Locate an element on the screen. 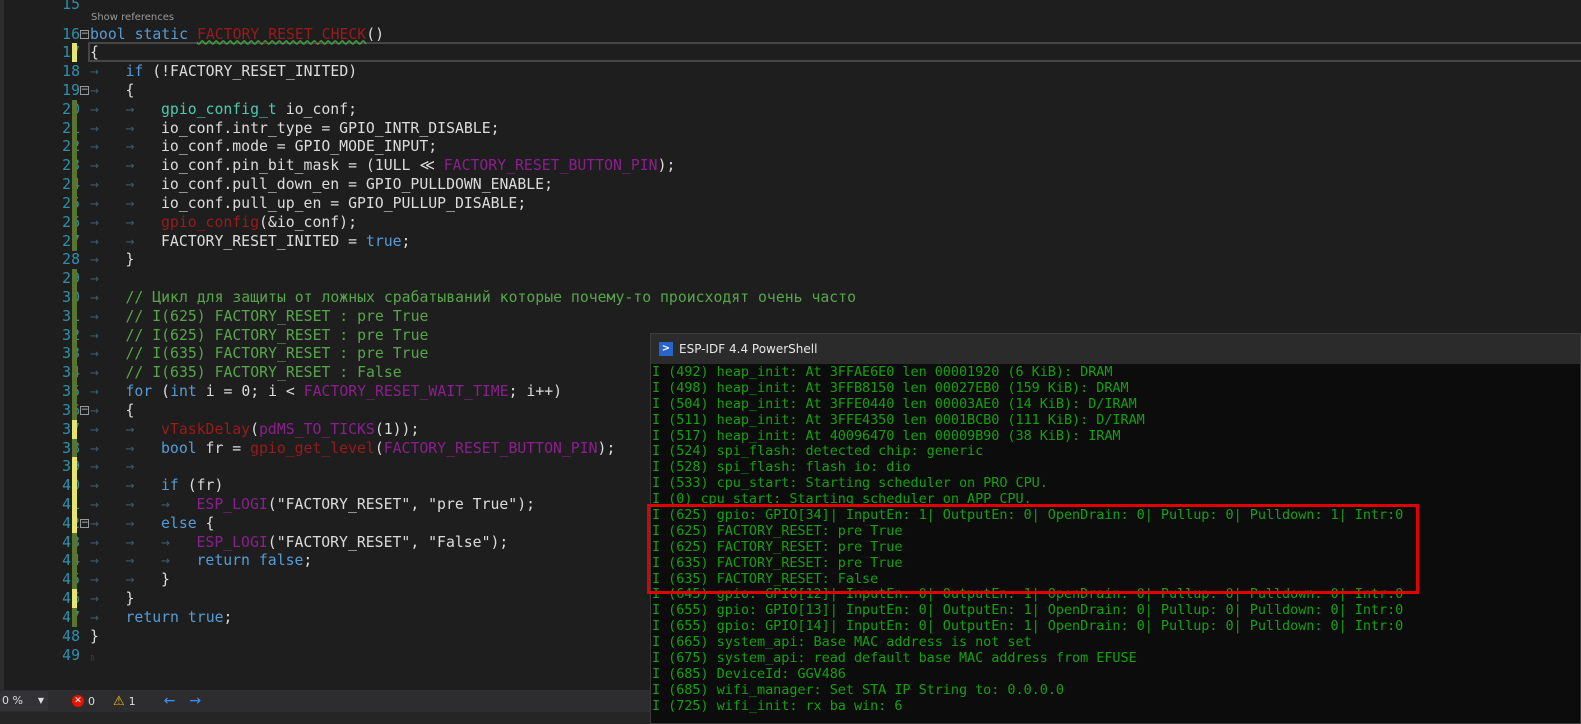  zoom-dropdown: 0 % ▼ is located at coordinates (24, 701).